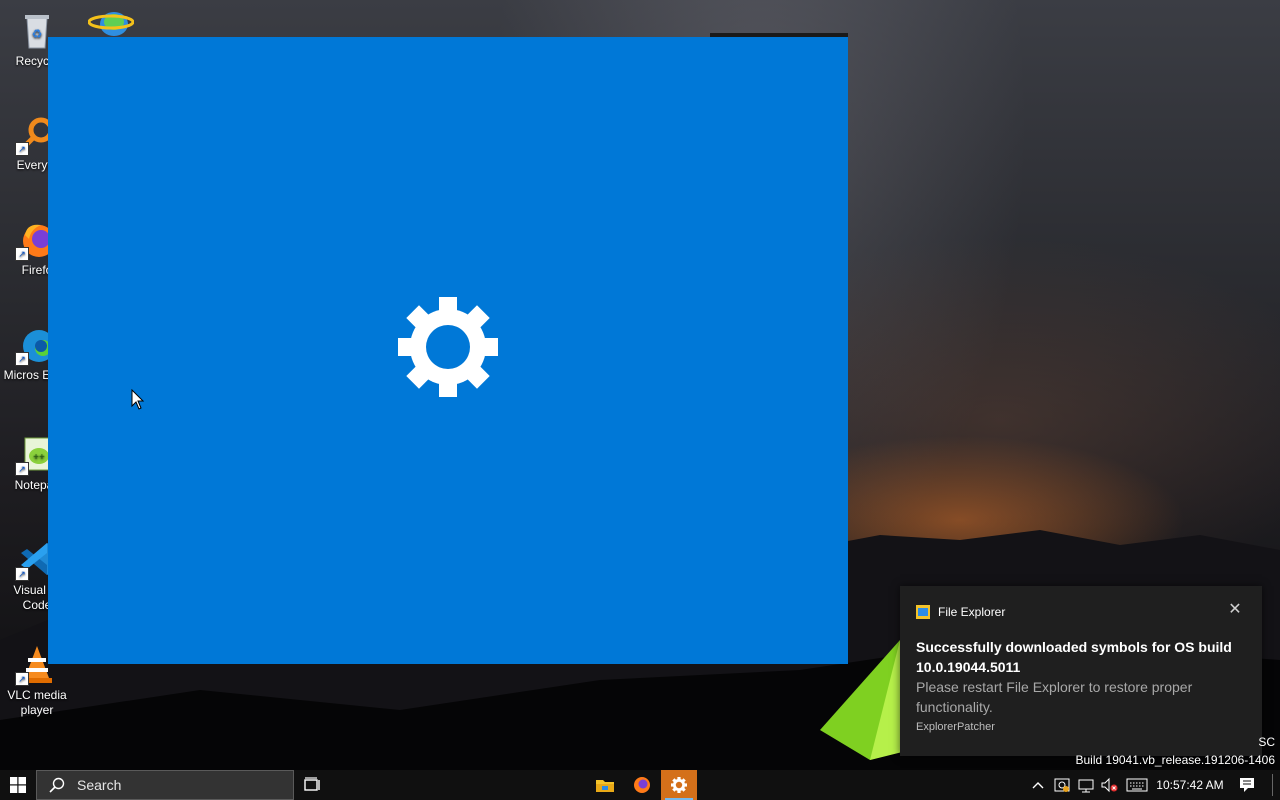 This screenshot has width=1280, height=800. I want to click on mouse-cursor-icon, so click(138, 399).